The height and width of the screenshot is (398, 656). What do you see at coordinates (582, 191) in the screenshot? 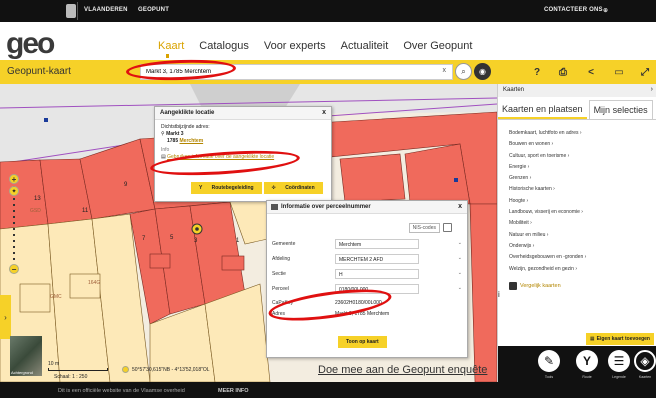
I see `category-item: Historische kaarten ›` at bounding box center [582, 191].